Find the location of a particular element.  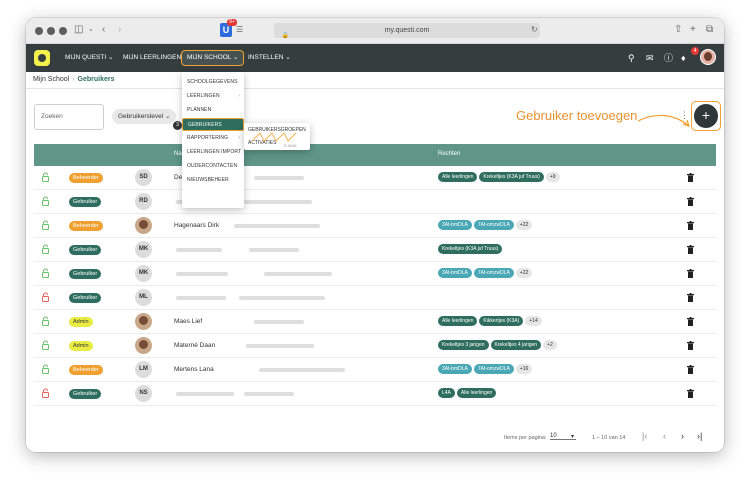

rights-tag: +2 is located at coordinates (550, 345).